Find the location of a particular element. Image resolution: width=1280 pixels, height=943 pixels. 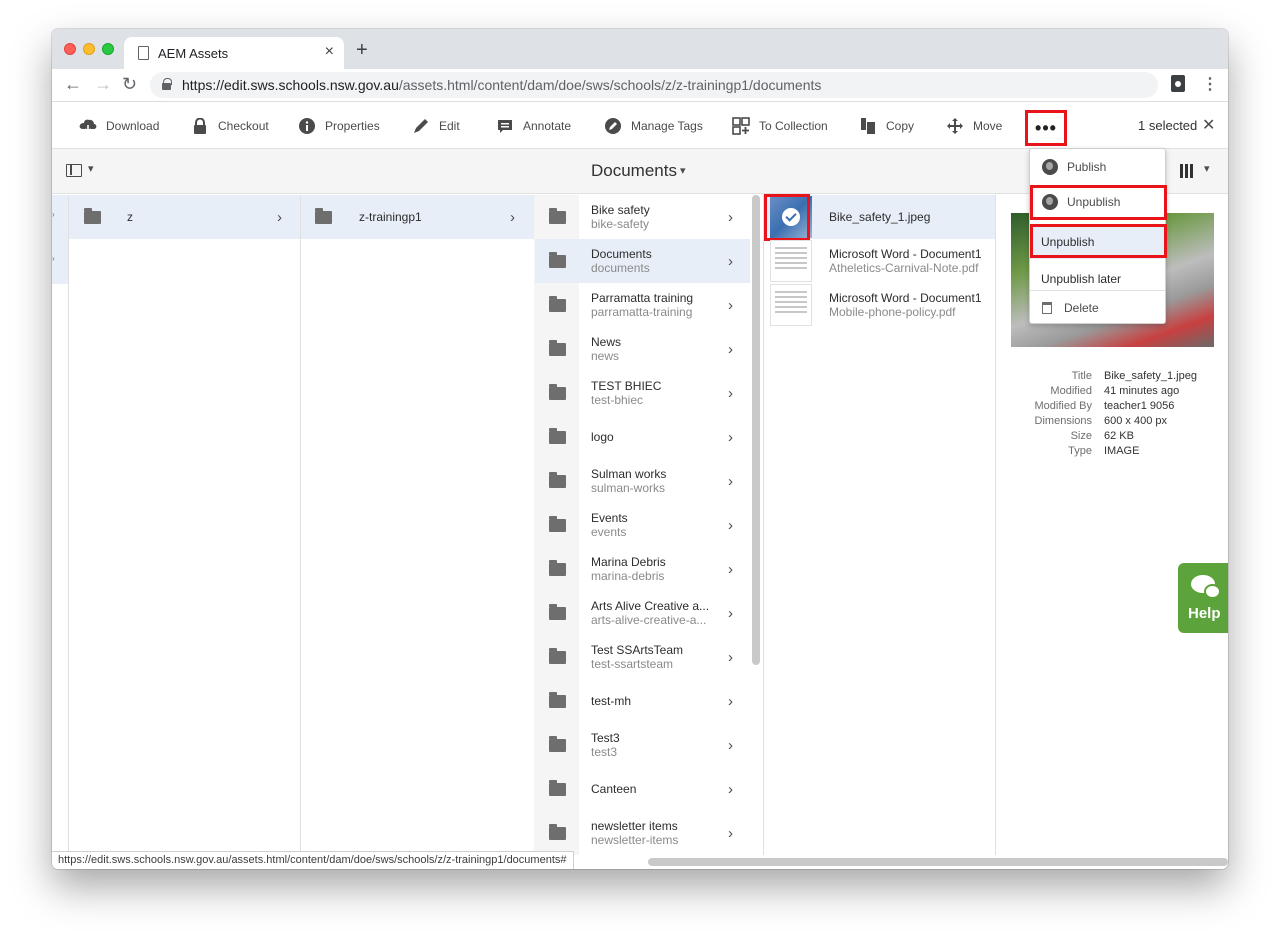

folder-item: test-mh › is located at coordinates (642, 701).